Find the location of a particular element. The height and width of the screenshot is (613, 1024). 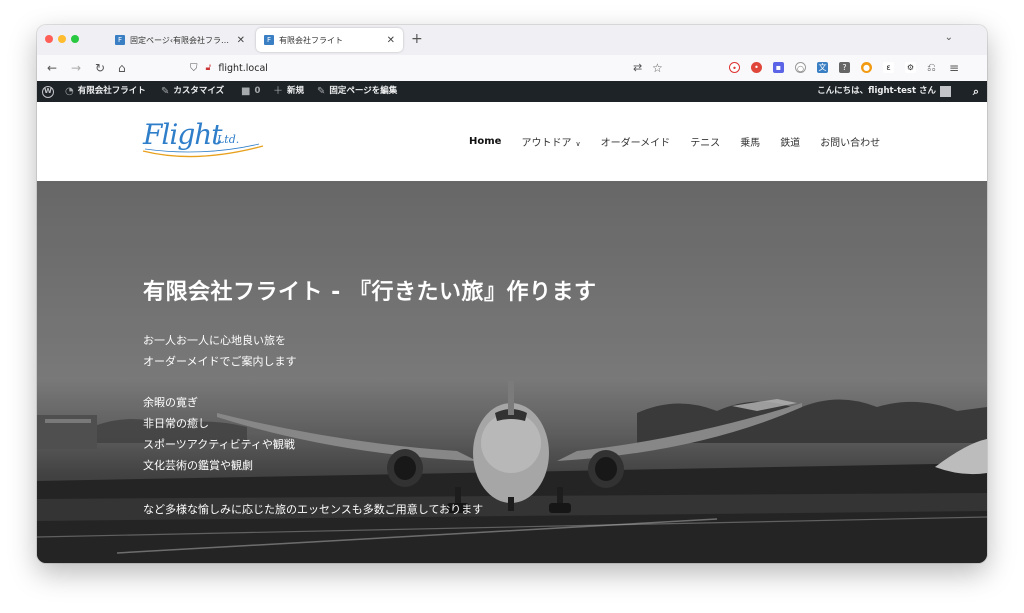

url-bar: ⛉ 🔓︎ flight.local is located at coordinates (229, 68).